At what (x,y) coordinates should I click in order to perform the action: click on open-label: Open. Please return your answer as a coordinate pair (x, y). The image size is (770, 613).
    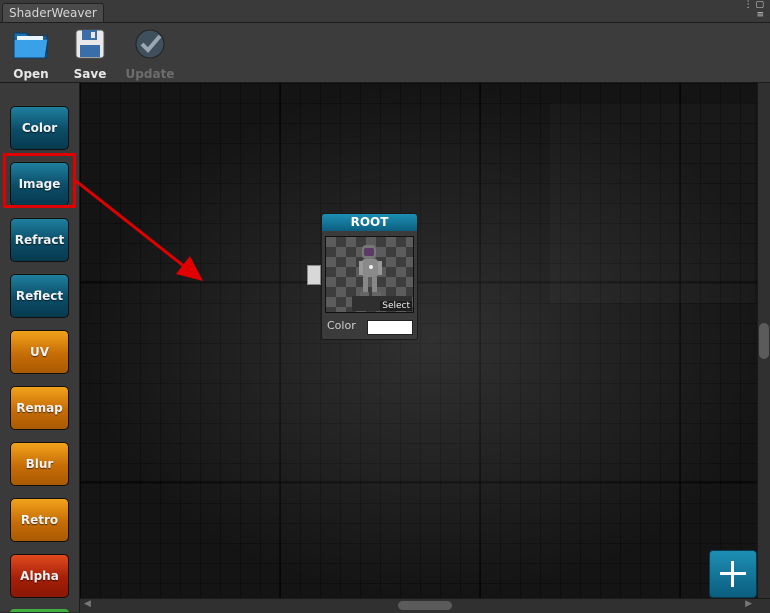
    Looking at the image, I should click on (31, 74).